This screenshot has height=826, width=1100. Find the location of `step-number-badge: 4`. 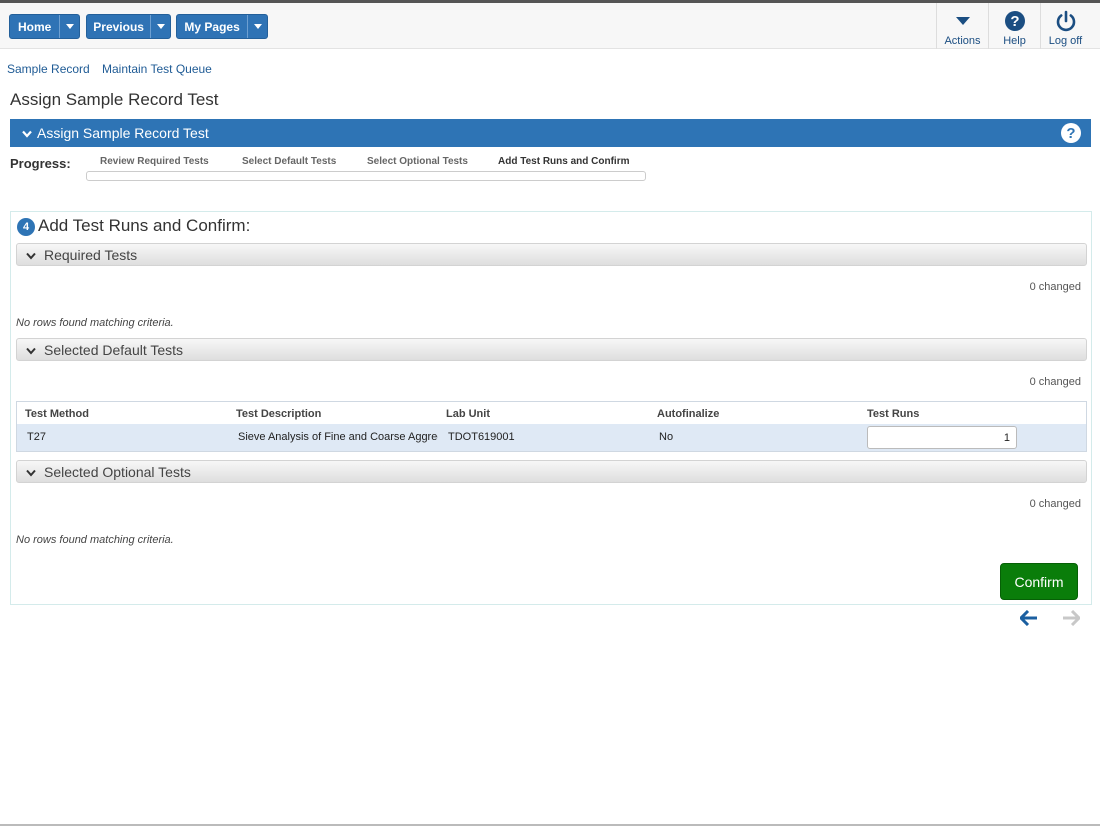

step-number-badge: 4 is located at coordinates (26, 227).